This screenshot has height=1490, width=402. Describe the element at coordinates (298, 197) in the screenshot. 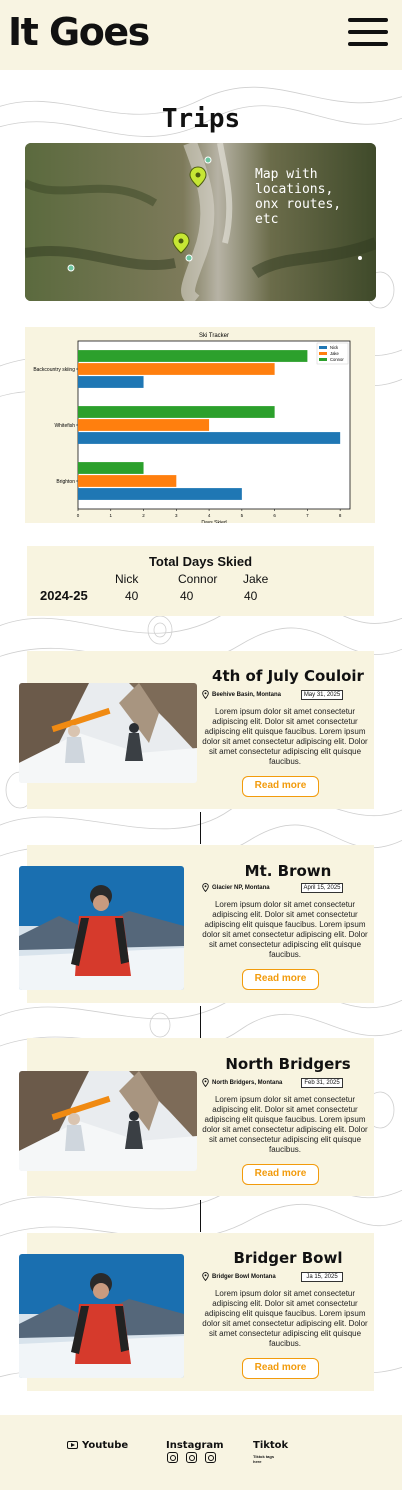

I see `map-caption: Map with locations, onx routes, etc` at that location.